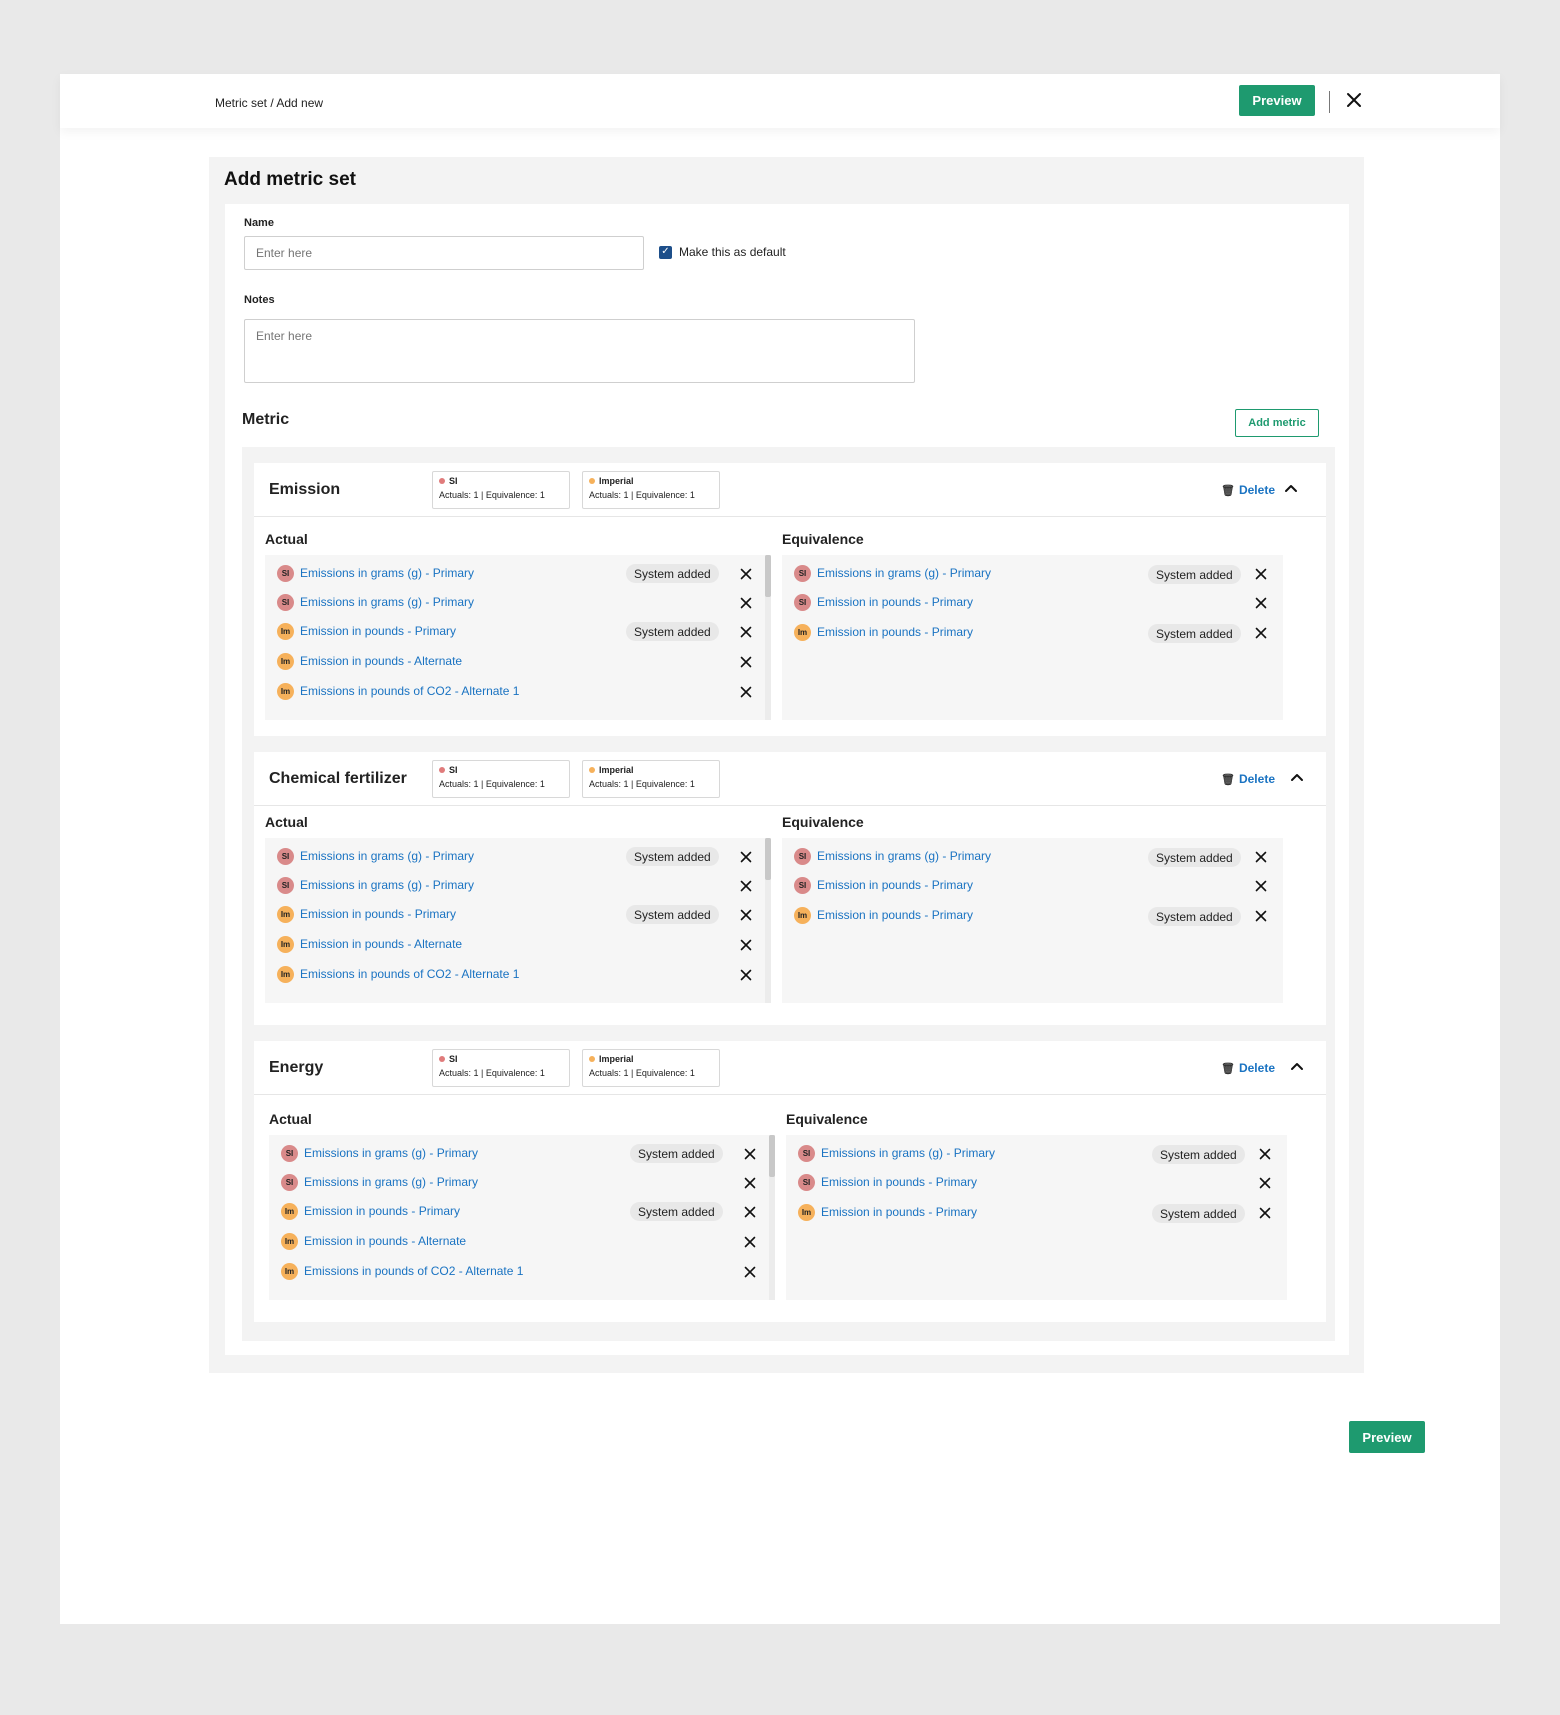  What do you see at coordinates (1277, 423) in the screenshot?
I see `add-metric-button: Add metric` at bounding box center [1277, 423].